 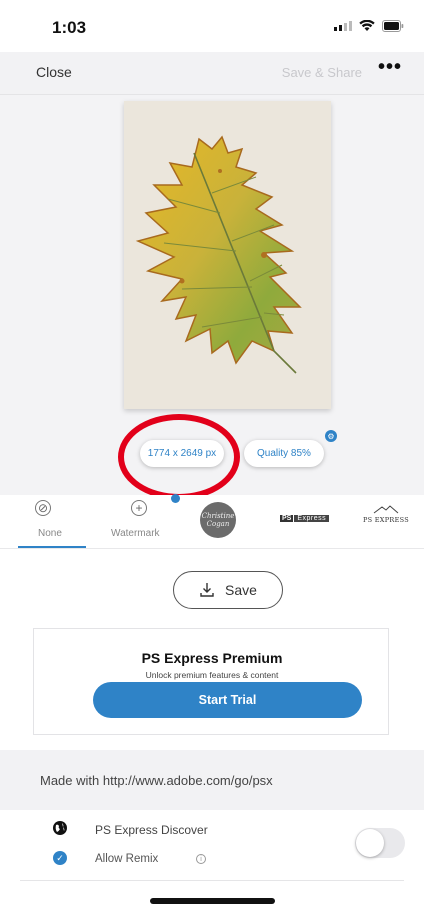 I want to click on psx-box-watermark: PS Express, so click(x=305, y=518).